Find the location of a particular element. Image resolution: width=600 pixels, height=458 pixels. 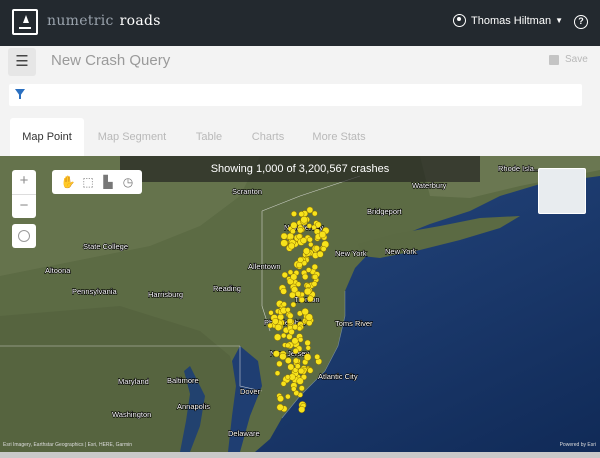

buildings-icon: ▙ is located at coordinates (108, 182).